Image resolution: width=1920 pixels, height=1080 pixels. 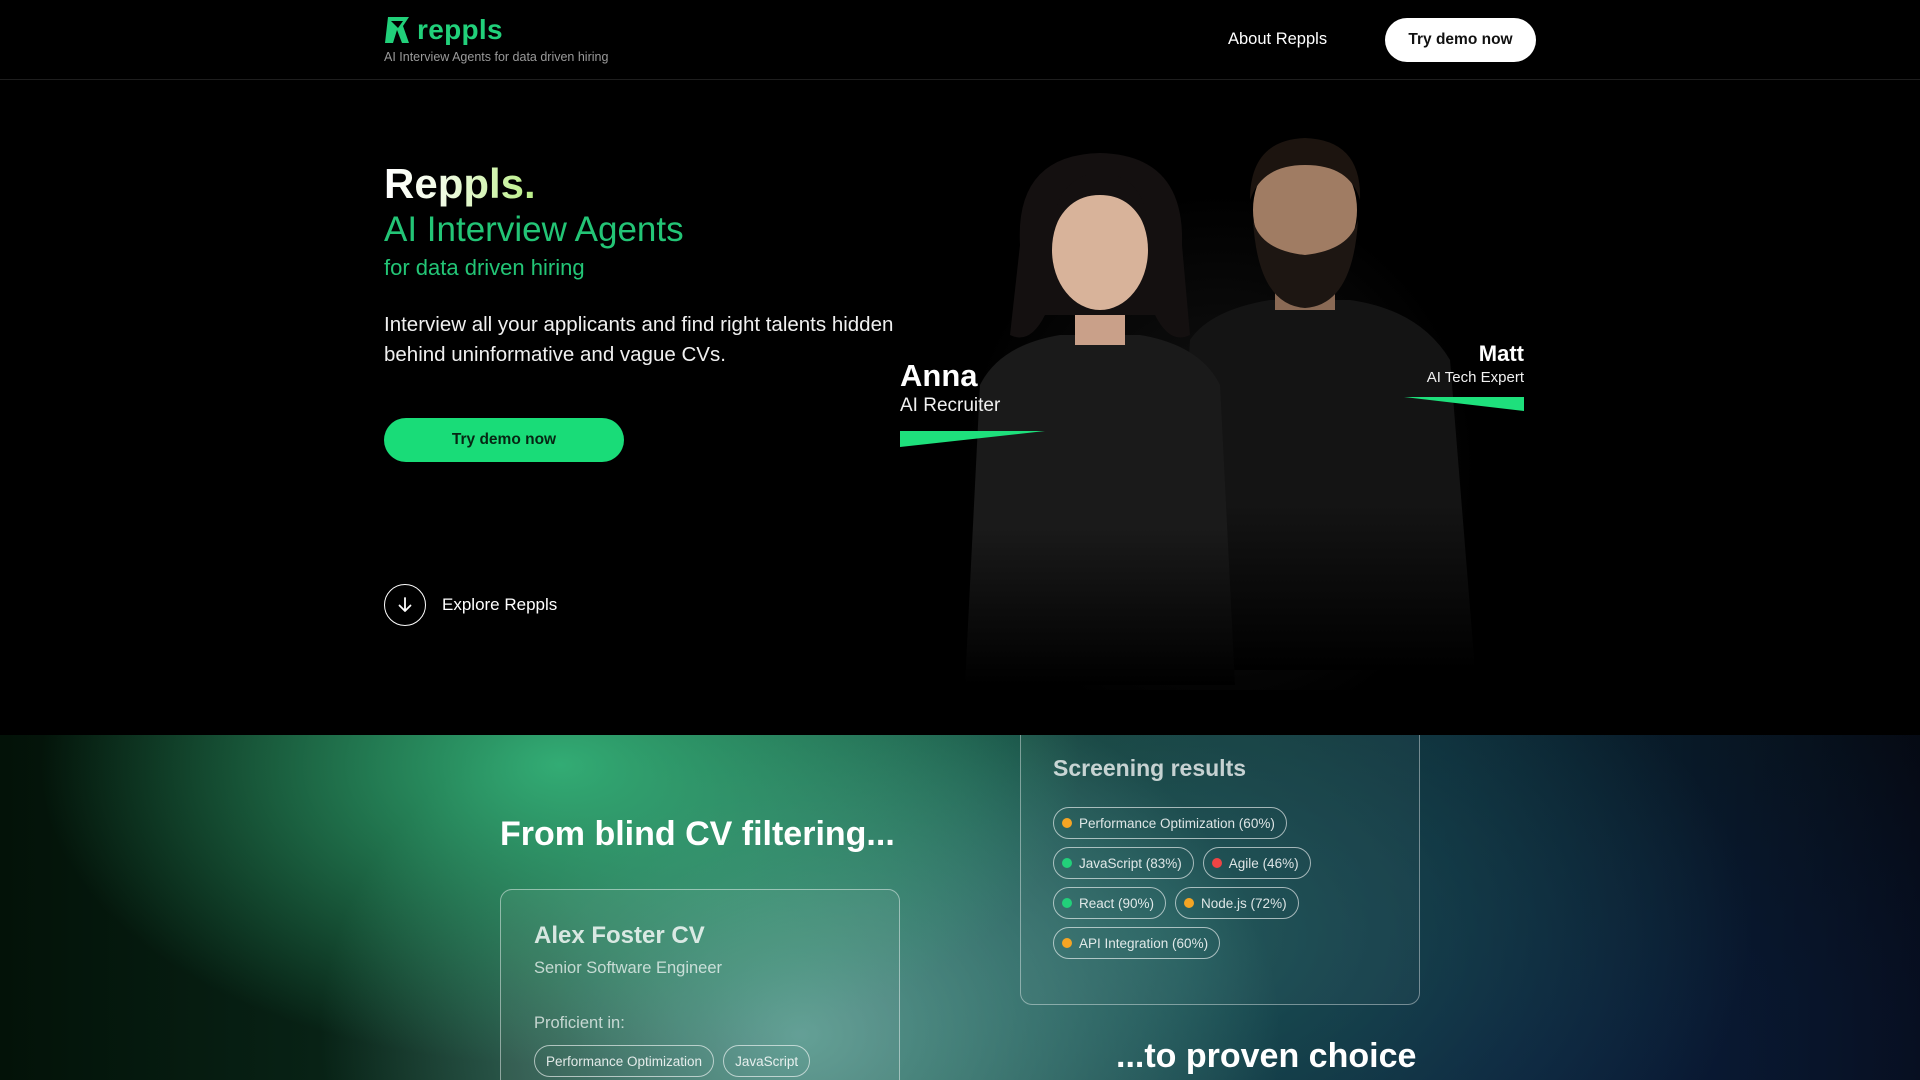 I want to click on skill-chip: Agile (46%), so click(x=1256, y=863).